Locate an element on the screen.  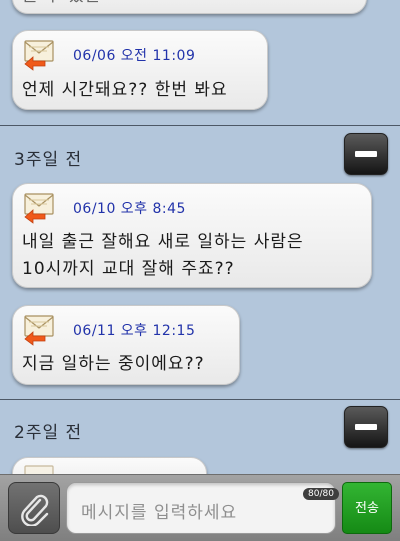
attach-button is located at coordinates (34, 508).